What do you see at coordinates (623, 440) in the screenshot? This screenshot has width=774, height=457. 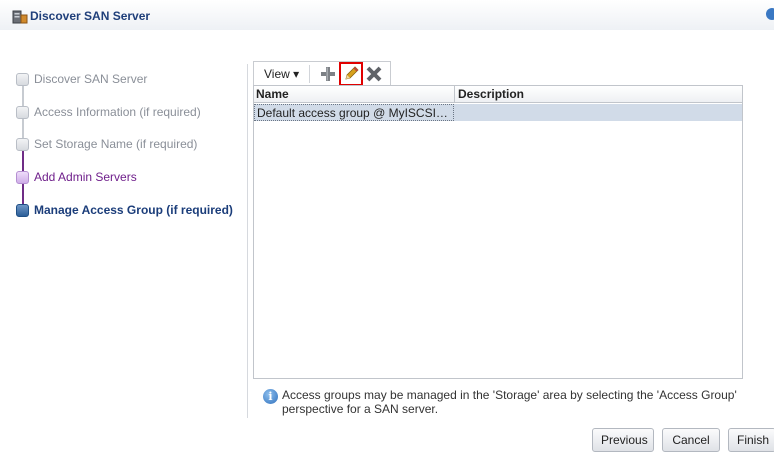 I see `previous-button: Previous` at bounding box center [623, 440].